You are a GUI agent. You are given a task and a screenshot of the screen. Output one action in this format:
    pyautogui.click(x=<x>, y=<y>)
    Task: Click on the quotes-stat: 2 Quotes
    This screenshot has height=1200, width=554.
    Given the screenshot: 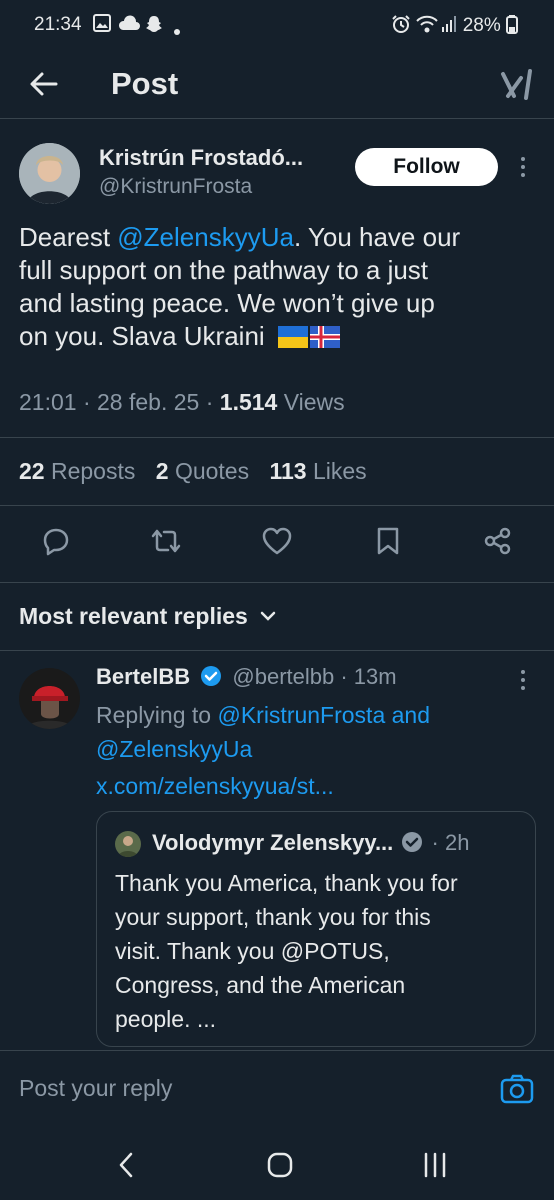 What is the action you would take?
    pyautogui.click(x=202, y=471)
    